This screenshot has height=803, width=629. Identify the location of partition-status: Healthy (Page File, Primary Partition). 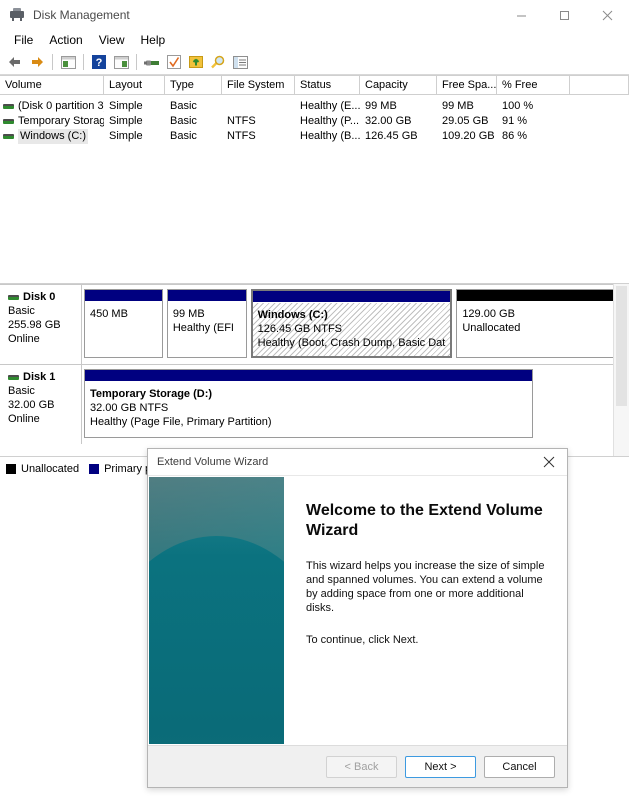
(181, 422).